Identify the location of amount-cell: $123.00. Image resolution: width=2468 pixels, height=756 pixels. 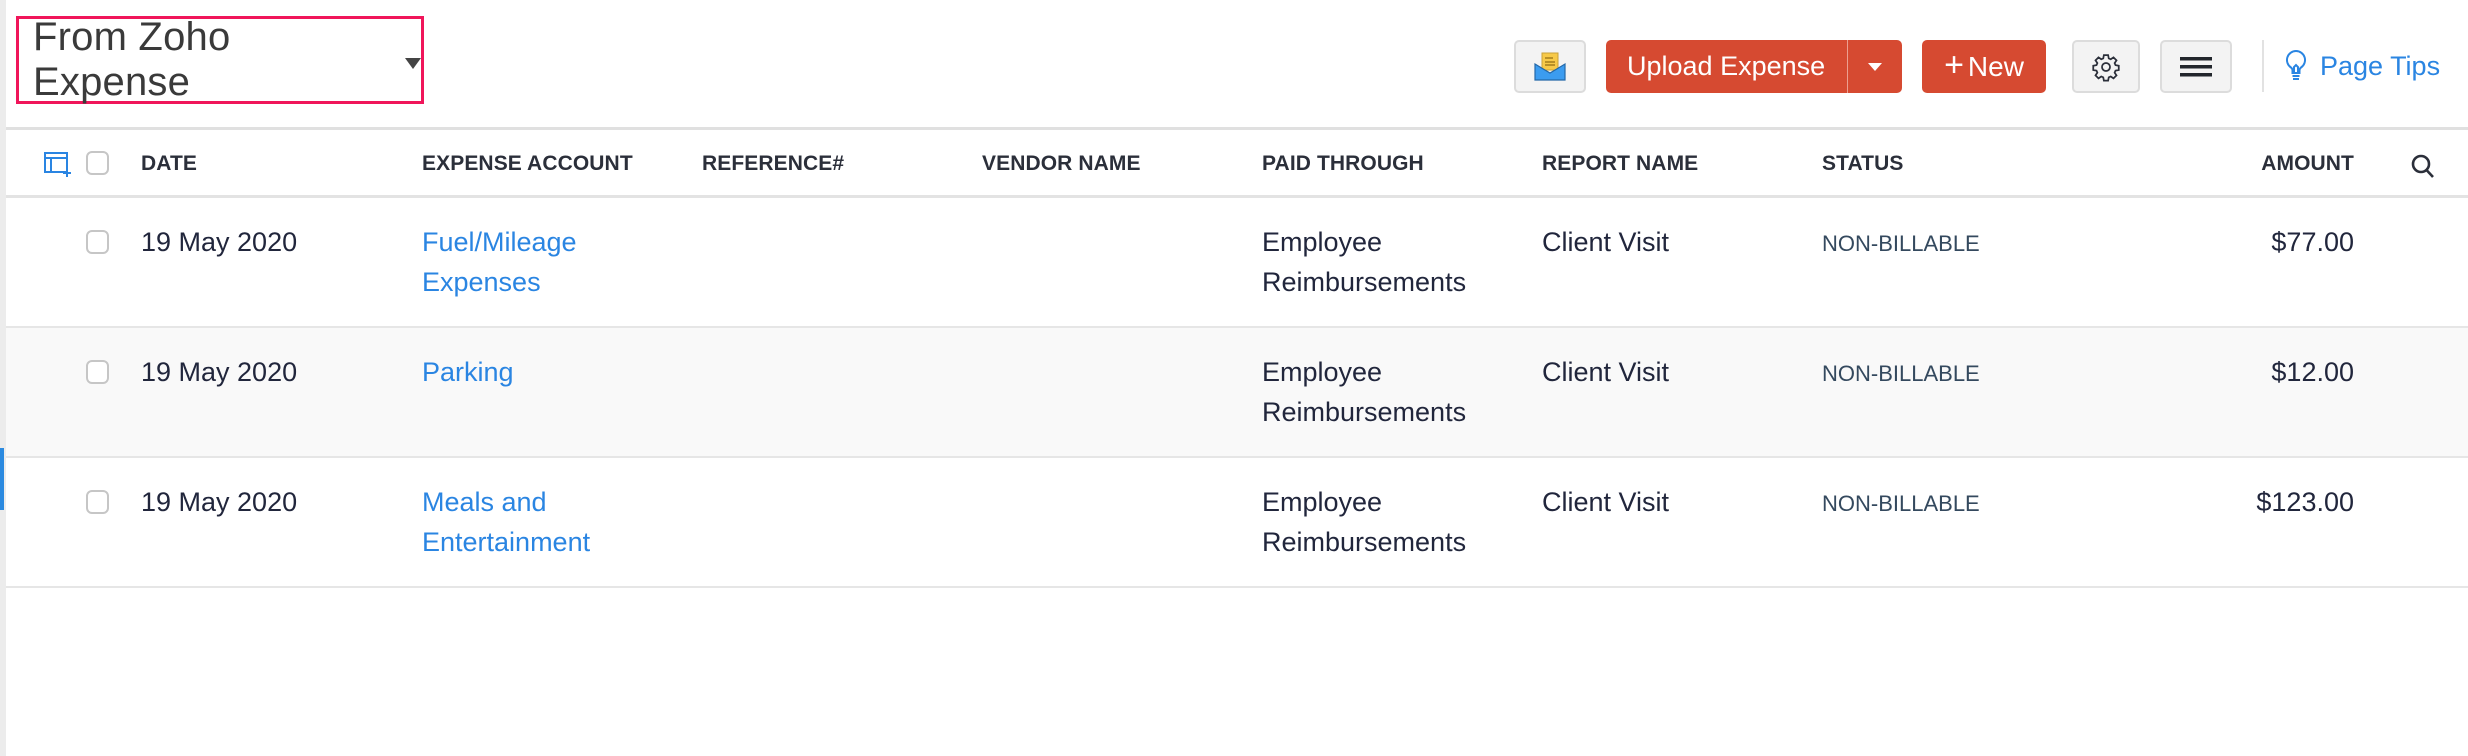
(2305, 502).